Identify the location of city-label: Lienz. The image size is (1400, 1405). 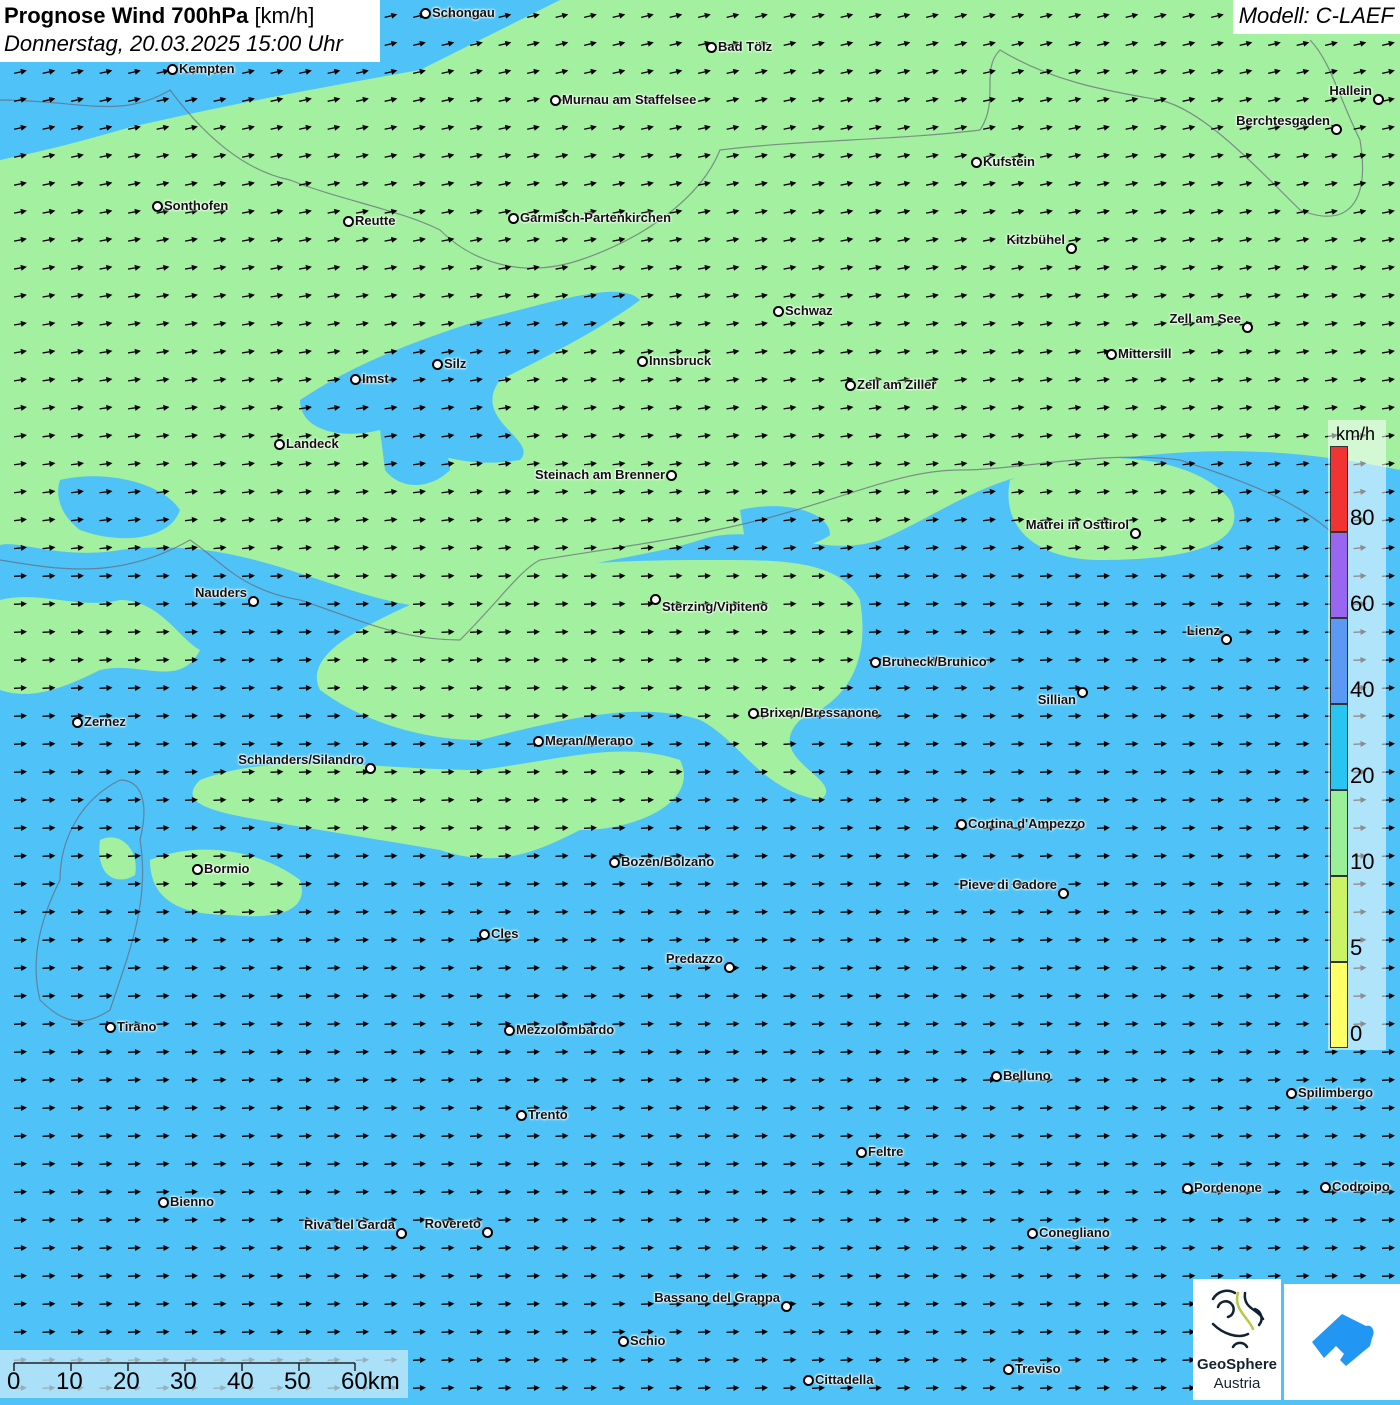
(1203, 630).